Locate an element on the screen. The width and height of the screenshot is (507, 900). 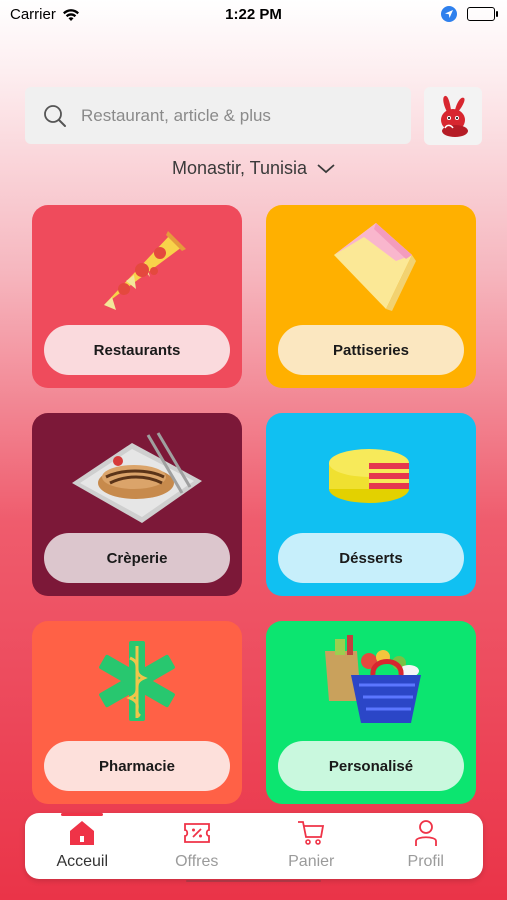
category-label: Crèperie is located at coordinates (137, 558).